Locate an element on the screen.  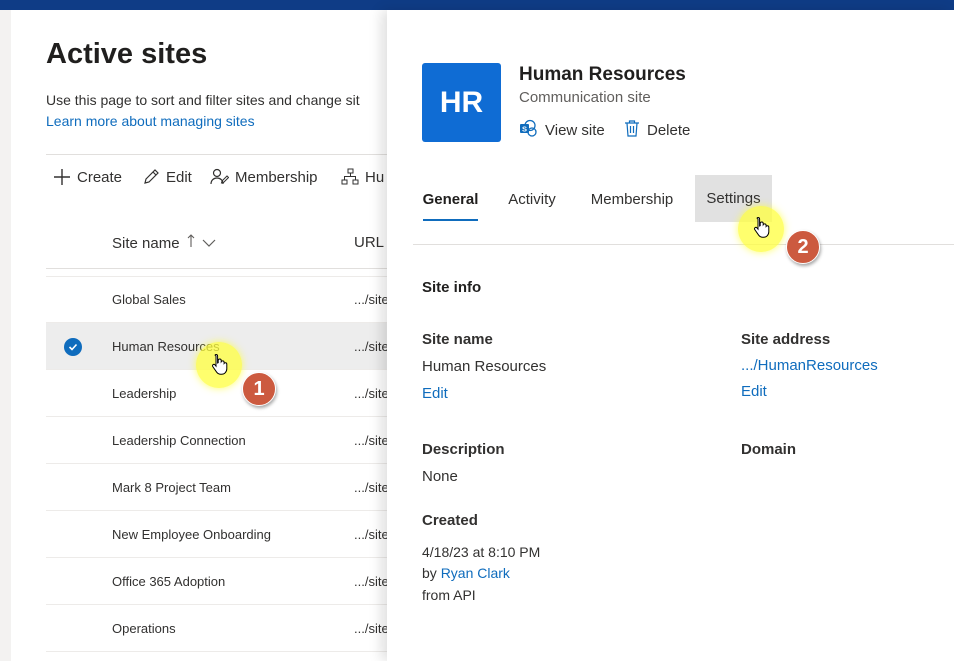
created-by-link: Ryan Clark is located at coordinates (475, 573).